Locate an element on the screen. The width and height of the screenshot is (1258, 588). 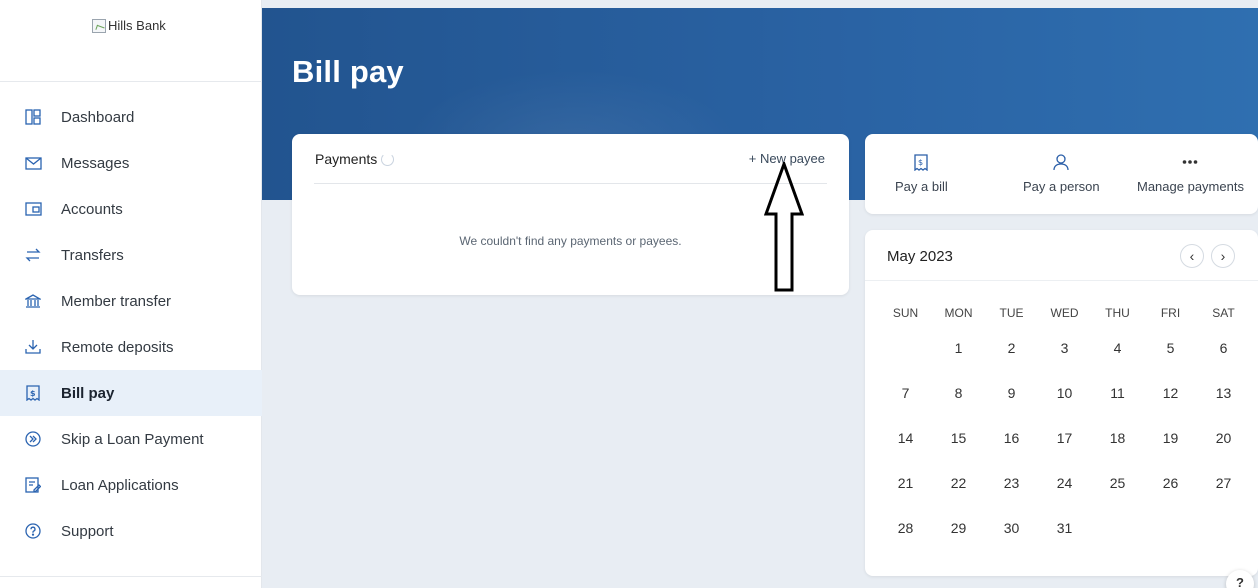
manage-payments-button: Manage payments is located at coordinates (1190, 173).